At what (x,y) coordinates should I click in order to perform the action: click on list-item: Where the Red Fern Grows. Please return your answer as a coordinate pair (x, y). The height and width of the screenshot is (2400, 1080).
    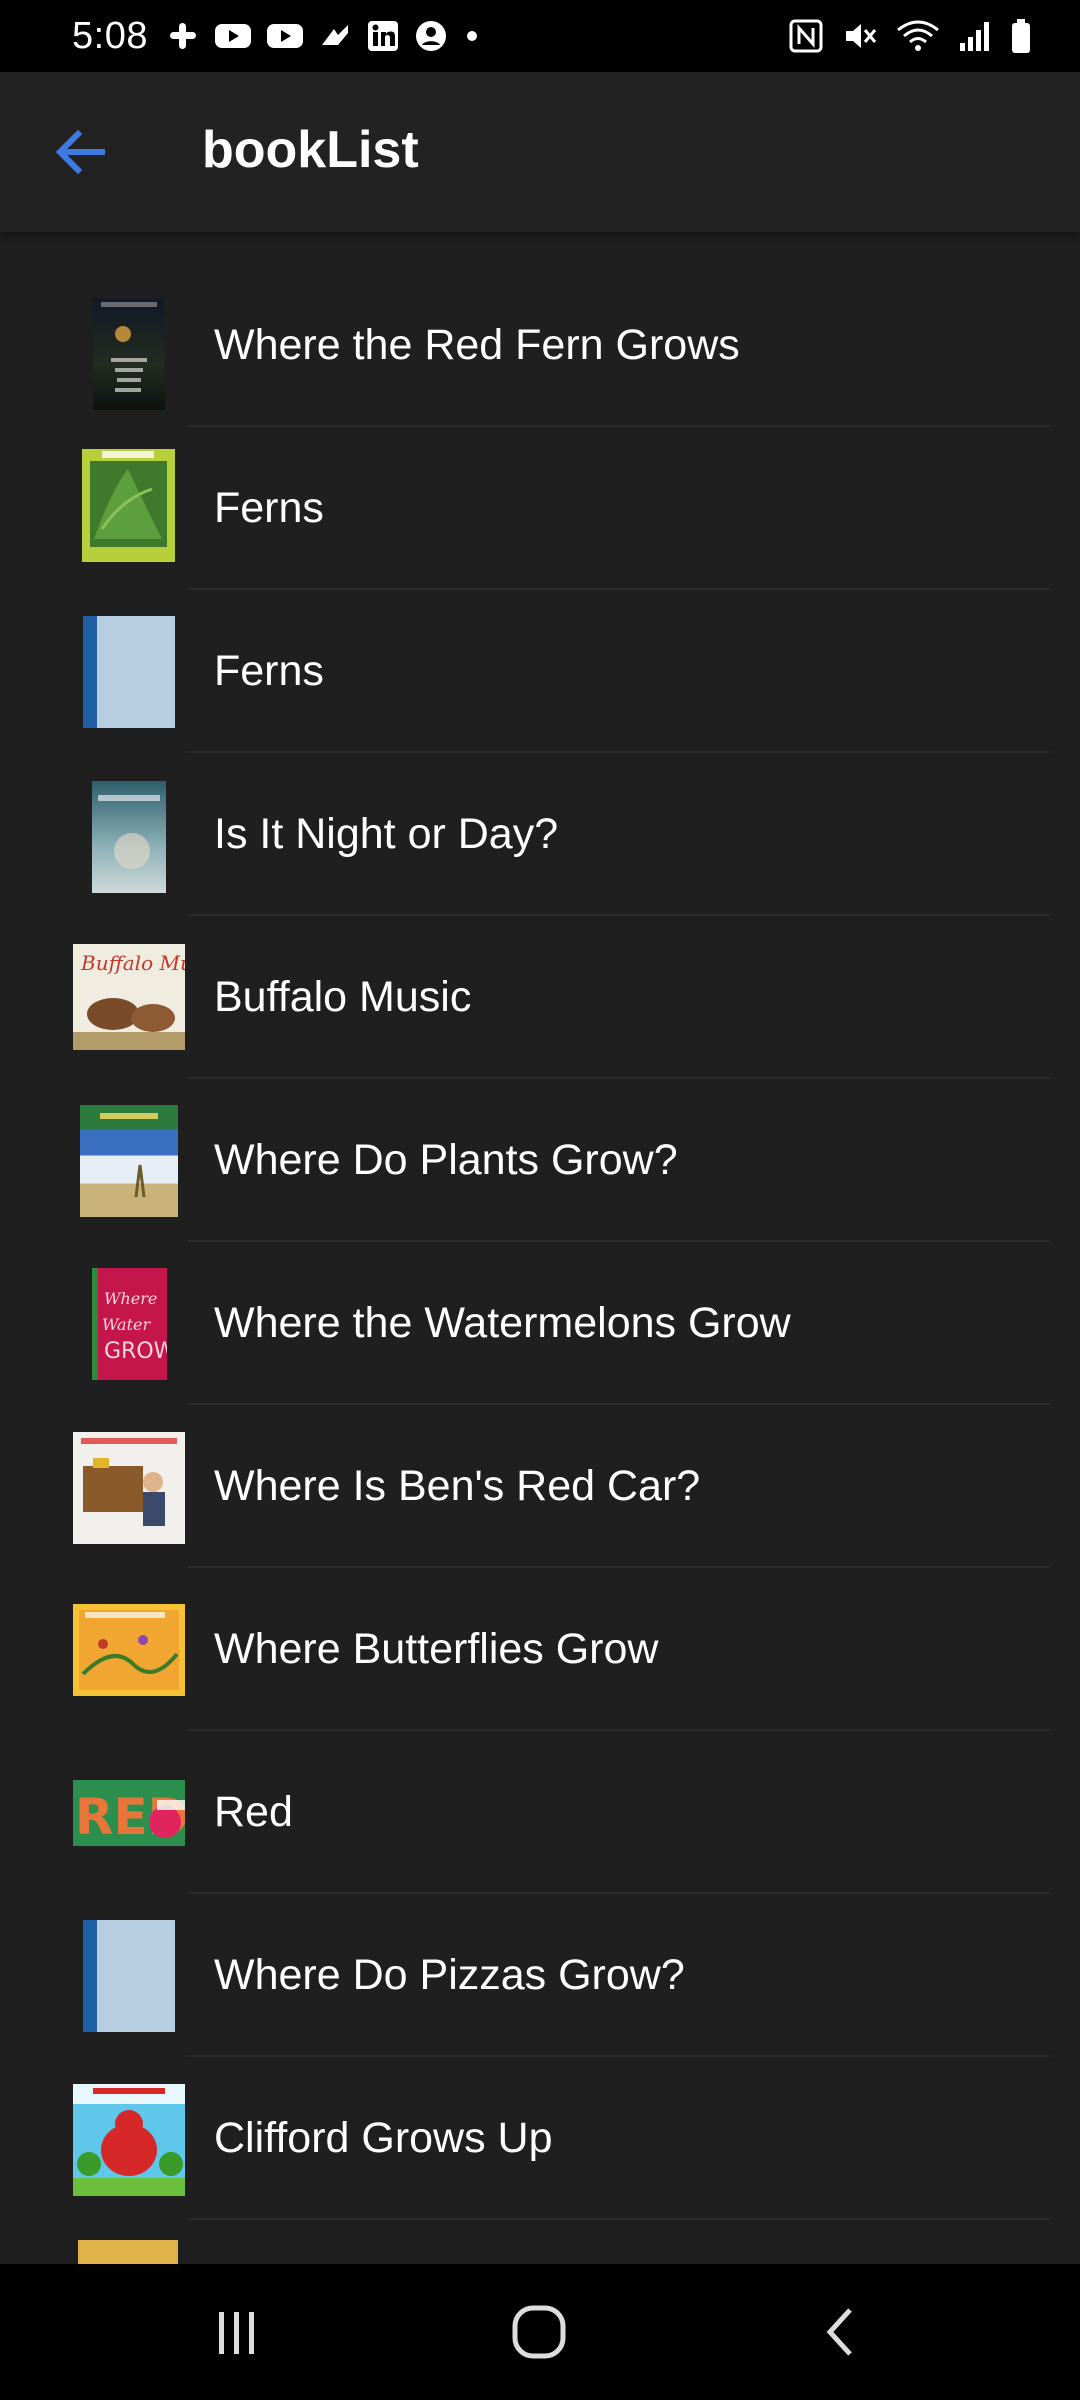
    Looking at the image, I should click on (540, 345).